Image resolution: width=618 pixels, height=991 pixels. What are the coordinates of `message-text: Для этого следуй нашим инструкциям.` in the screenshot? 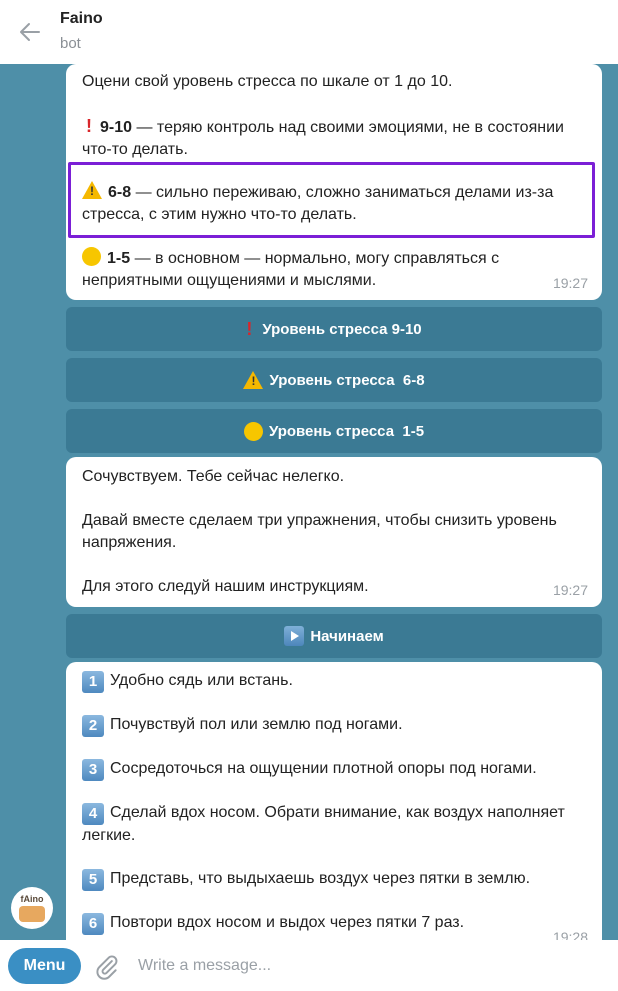 It's located at (225, 586).